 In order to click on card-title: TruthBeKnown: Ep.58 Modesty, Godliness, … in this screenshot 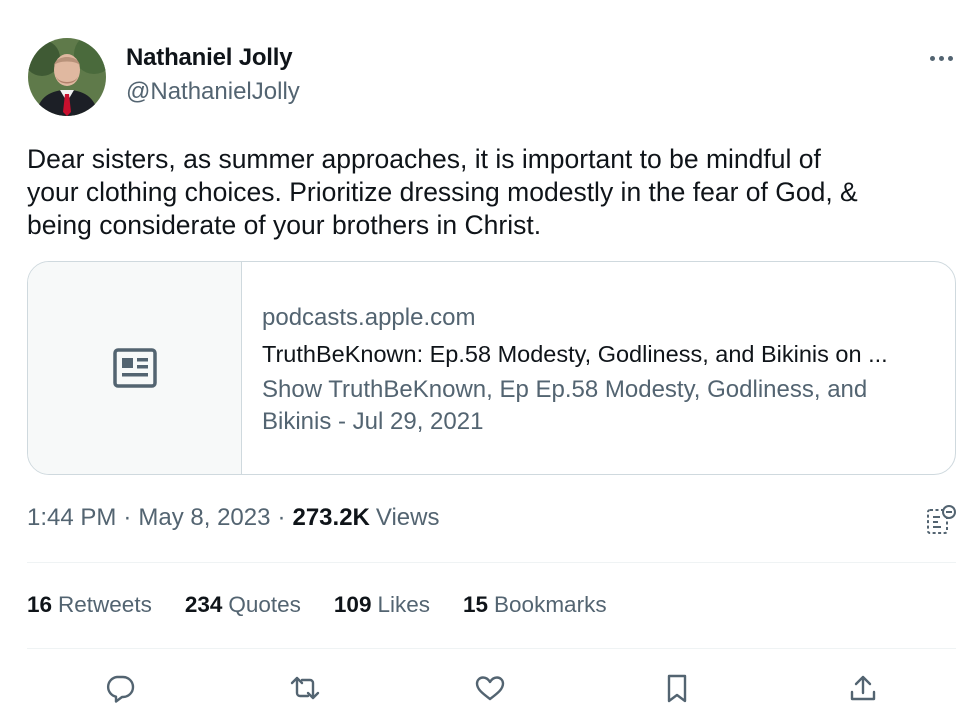, I will do `click(575, 354)`.